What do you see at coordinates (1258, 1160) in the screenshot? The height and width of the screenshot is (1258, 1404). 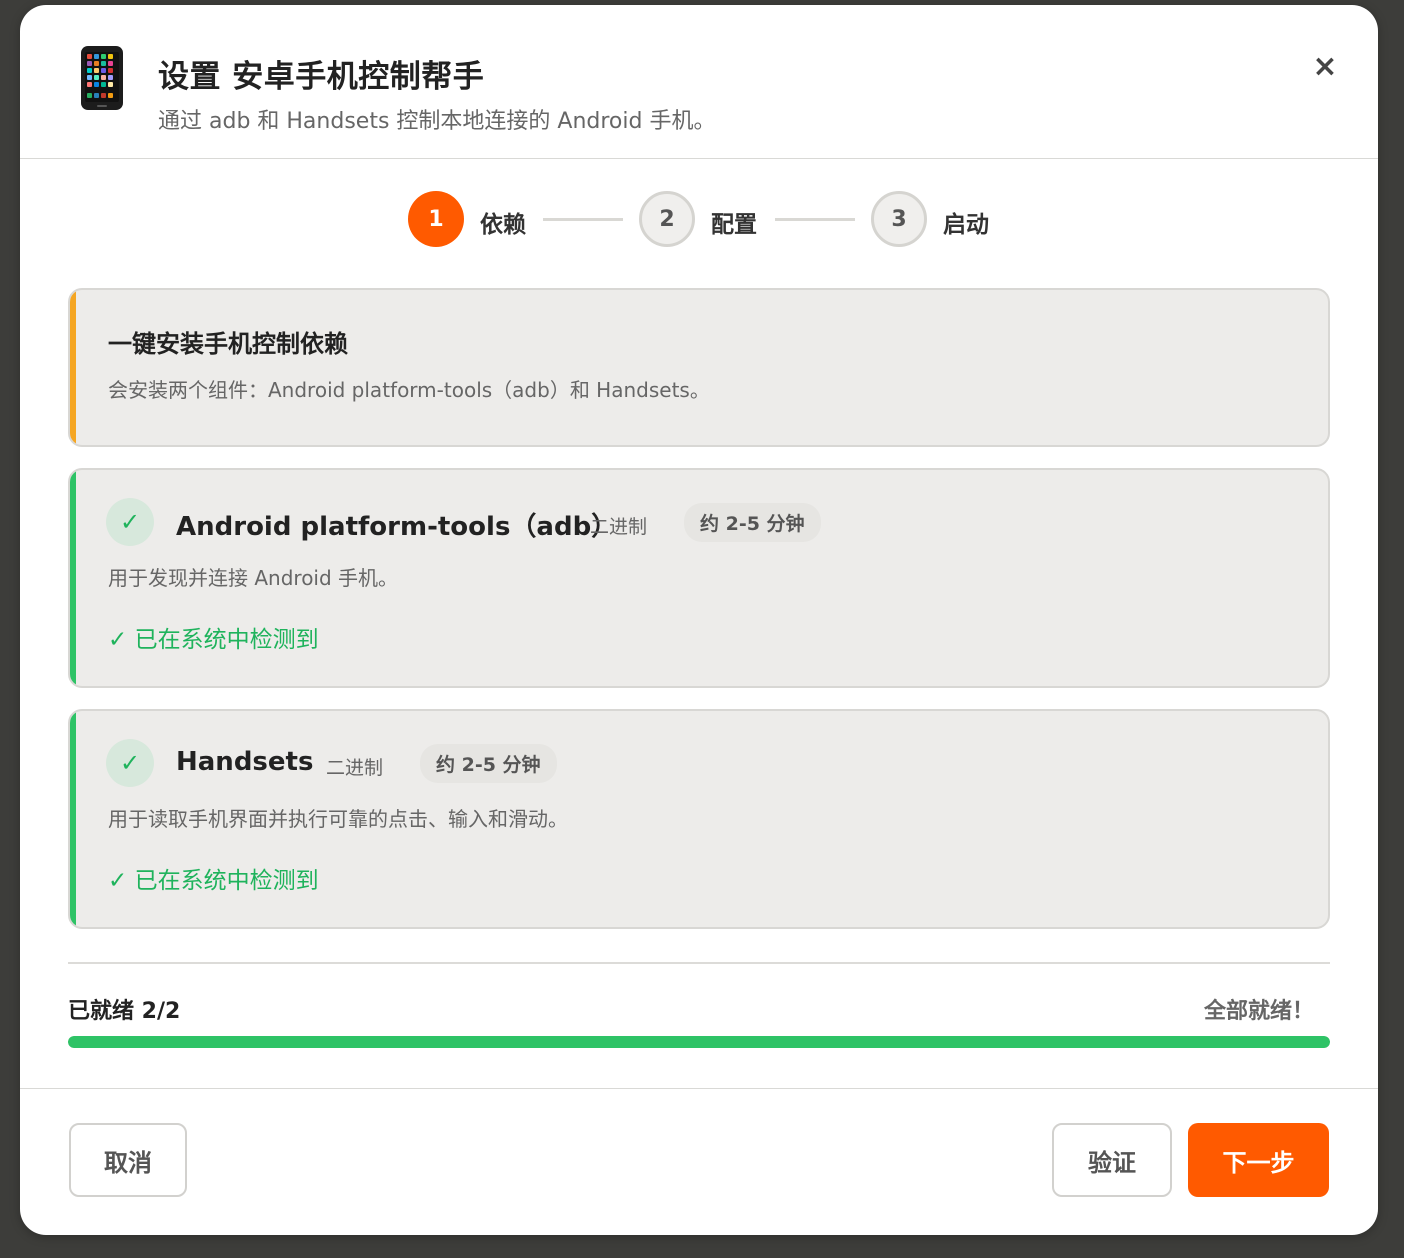 I see `next-button: 下一步` at bounding box center [1258, 1160].